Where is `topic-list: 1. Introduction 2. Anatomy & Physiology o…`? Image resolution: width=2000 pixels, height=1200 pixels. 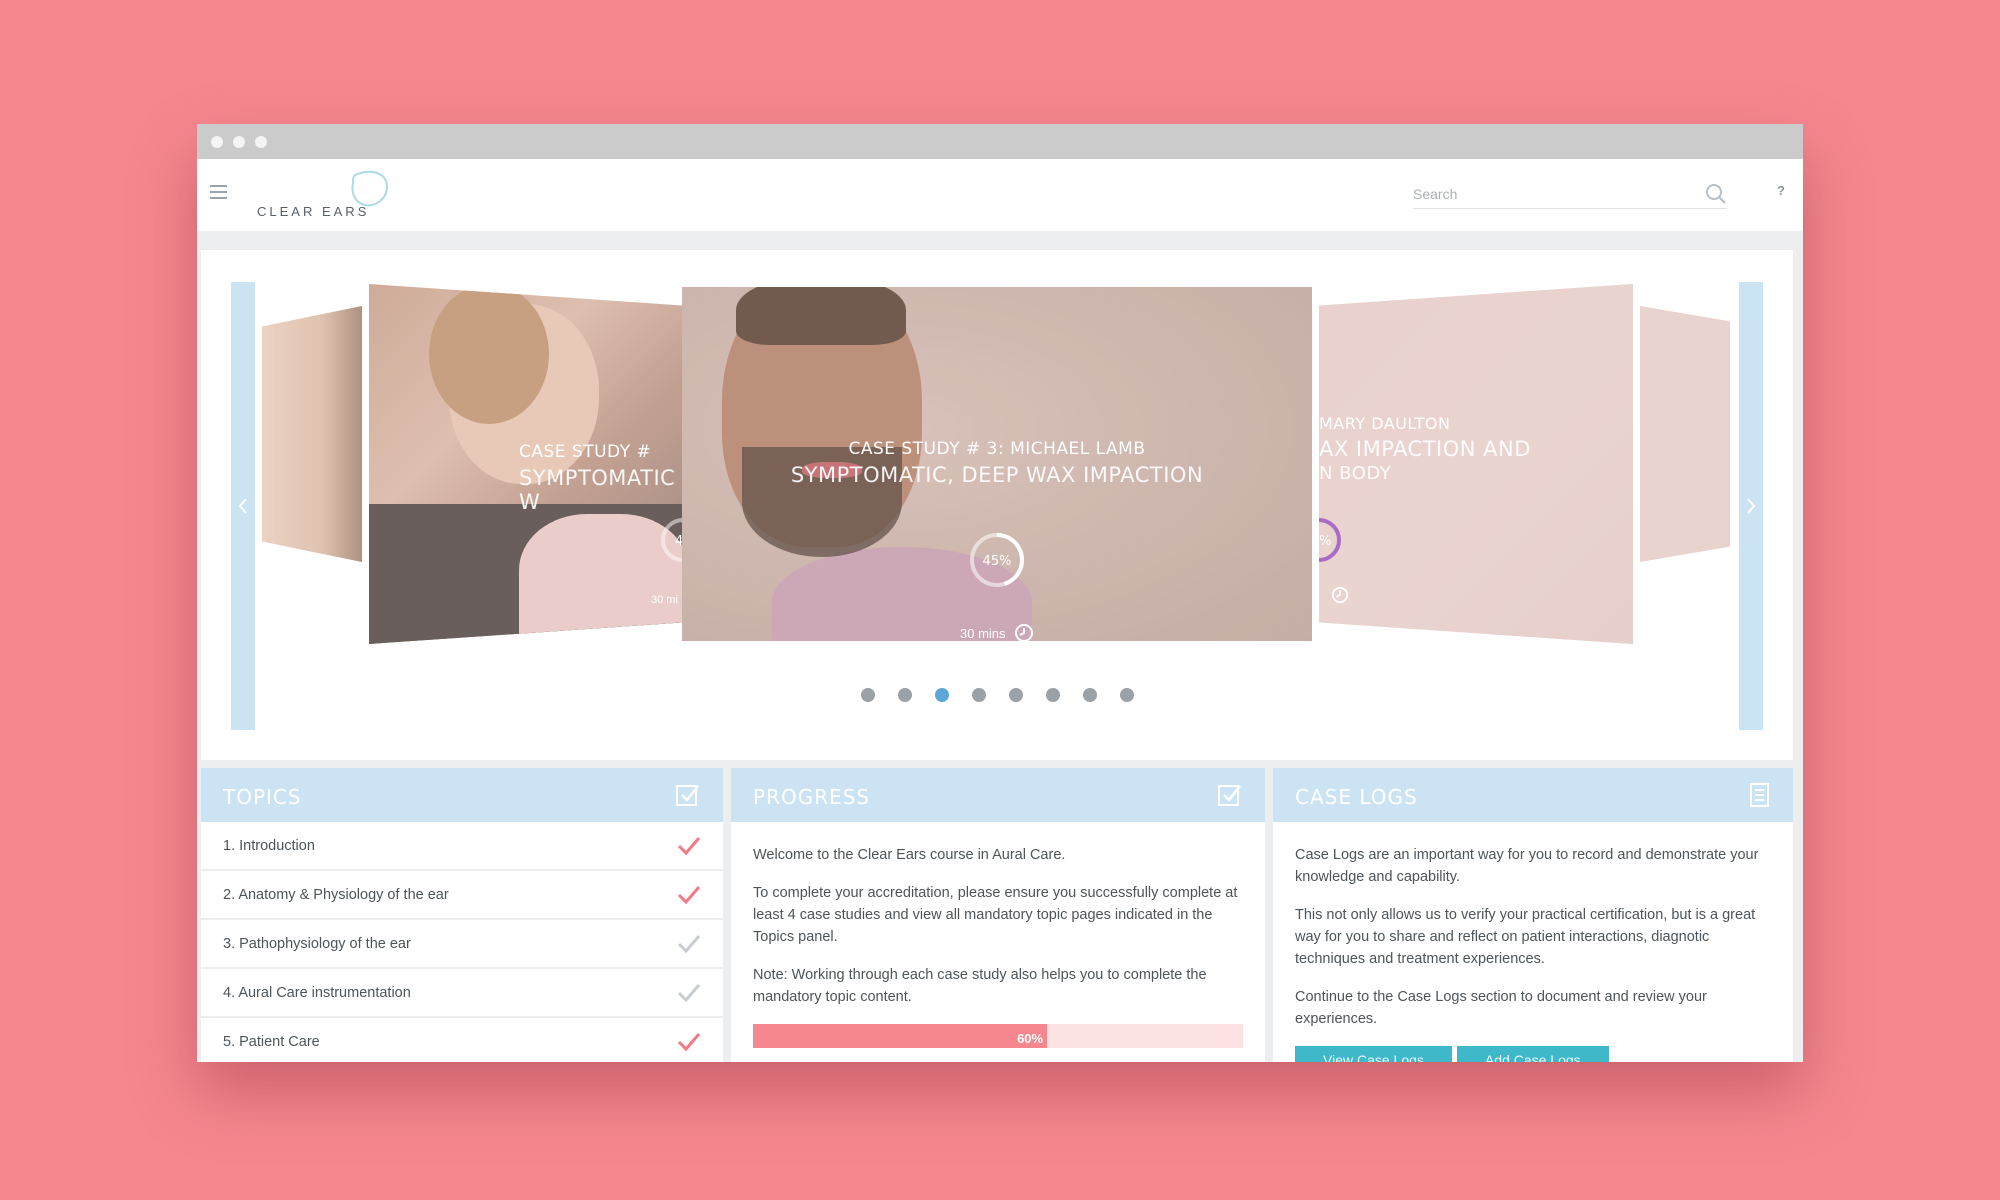 topic-list: 1. Introduction 2. Anatomy & Physiology o… is located at coordinates (462, 942).